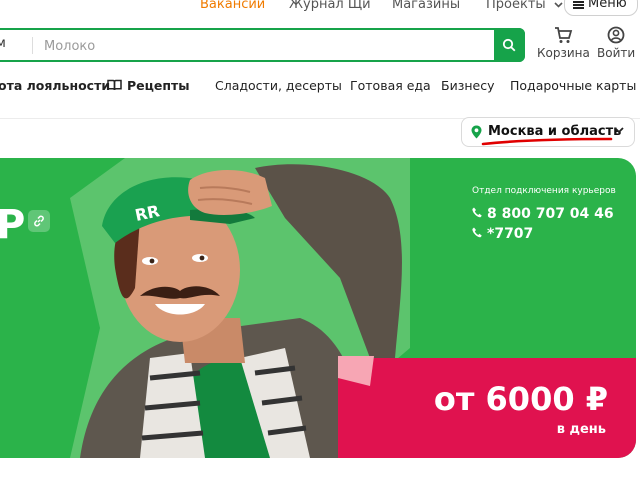 Image resolution: width=640 pixels, height=478 pixels. Describe the element at coordinates (578, 5) in the screenshot. I see `hamburger-icon` at that location.